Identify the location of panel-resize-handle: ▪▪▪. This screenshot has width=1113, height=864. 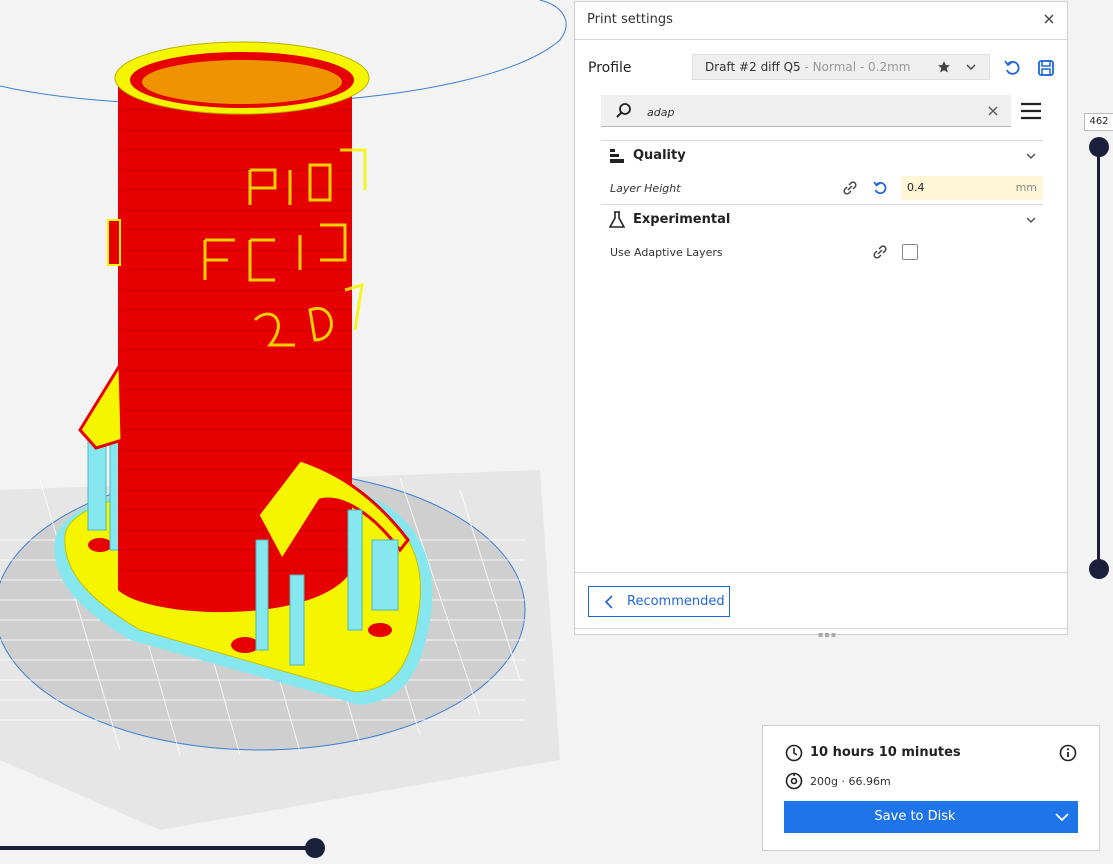
(821, 633).